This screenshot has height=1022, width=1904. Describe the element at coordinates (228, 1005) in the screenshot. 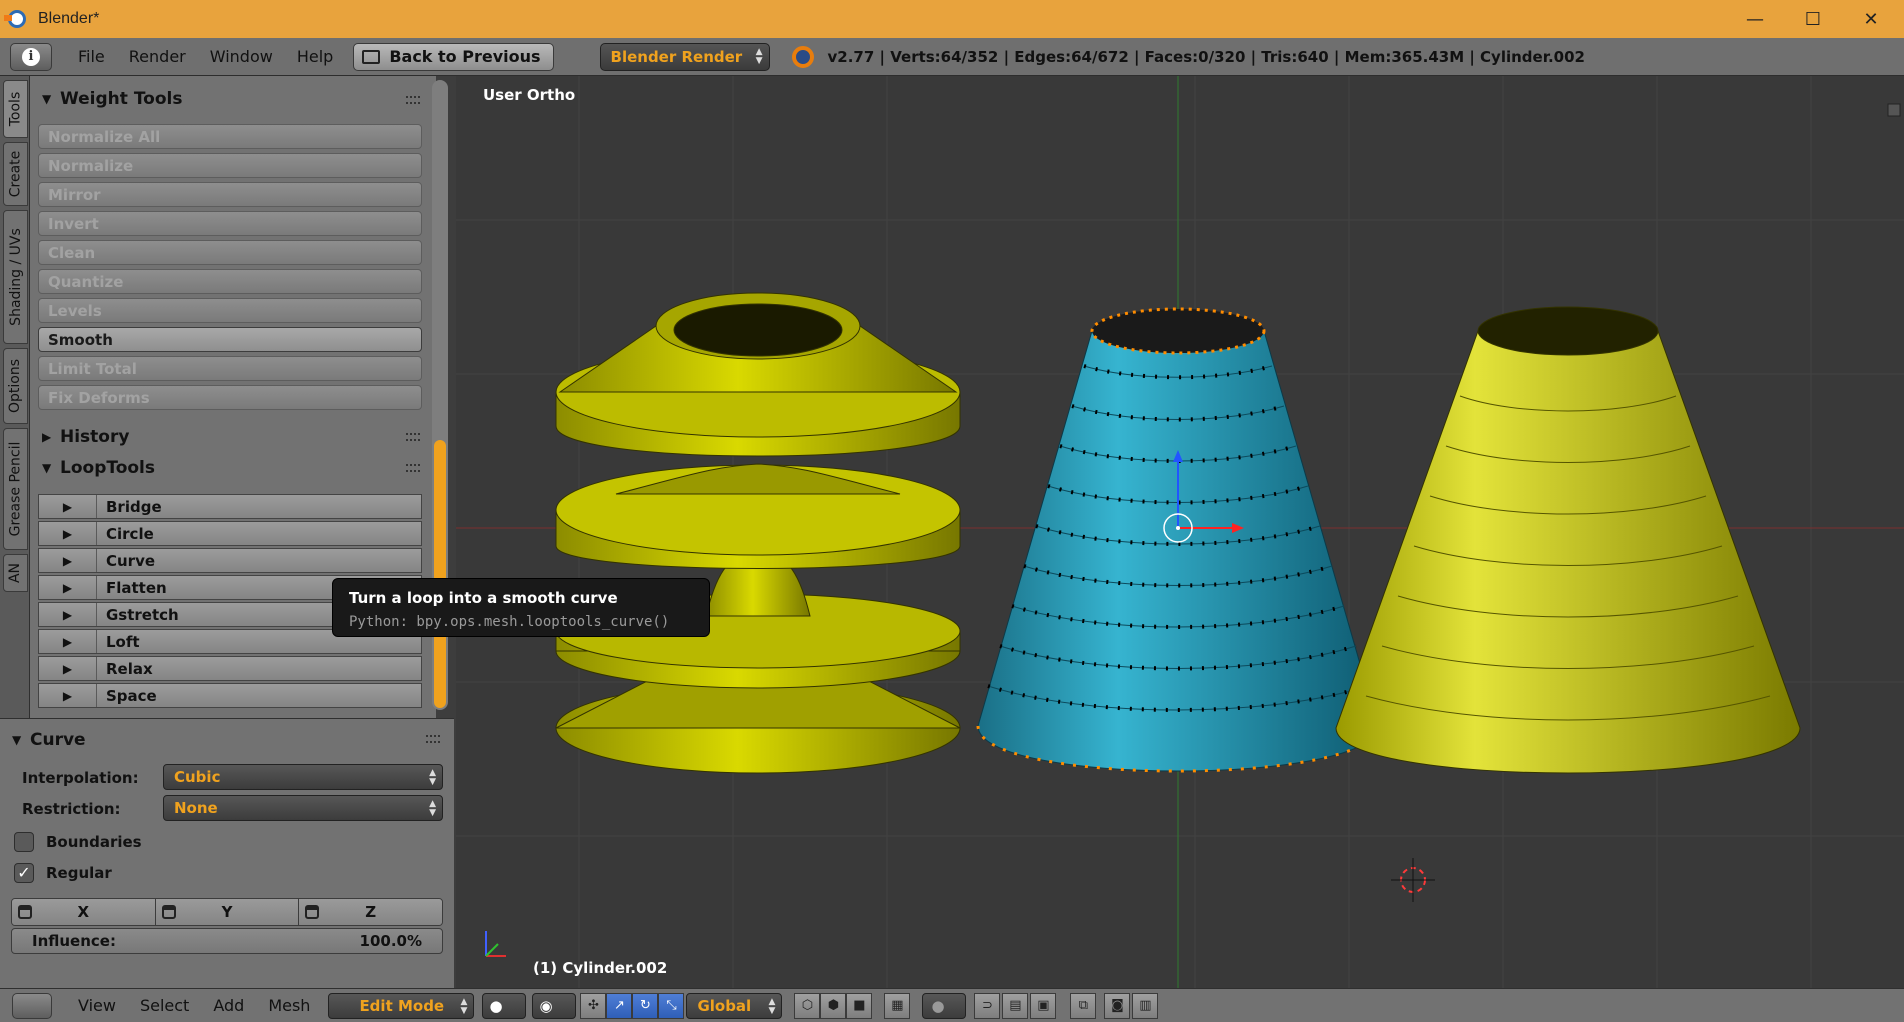

I see `menu-add: Add` at that location.